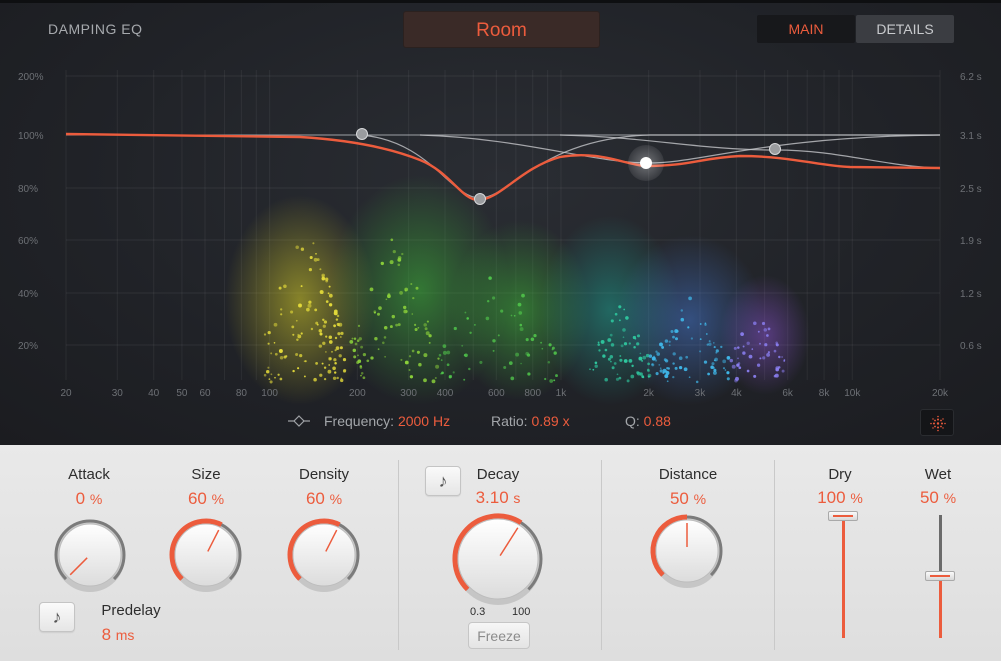 The height and width of the screenshot is (661, 1001). Describe the element at coordinates (499, 635) in the screenshot. I see `freeze-button: Freeze` at that location.